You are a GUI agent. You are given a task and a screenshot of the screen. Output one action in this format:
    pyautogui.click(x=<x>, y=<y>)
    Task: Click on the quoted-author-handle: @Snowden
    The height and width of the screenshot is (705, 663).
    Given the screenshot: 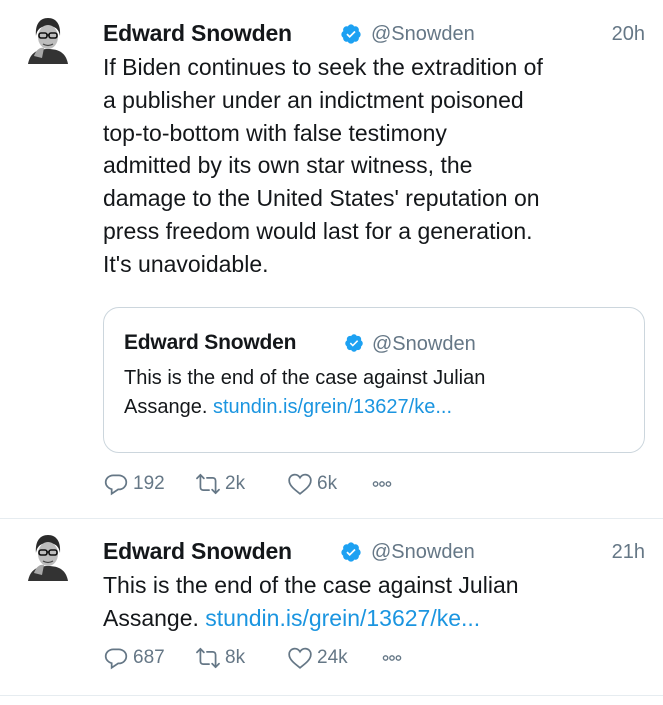 What is the action you would take?
    pyautogui.click(x=424, y=344)
    